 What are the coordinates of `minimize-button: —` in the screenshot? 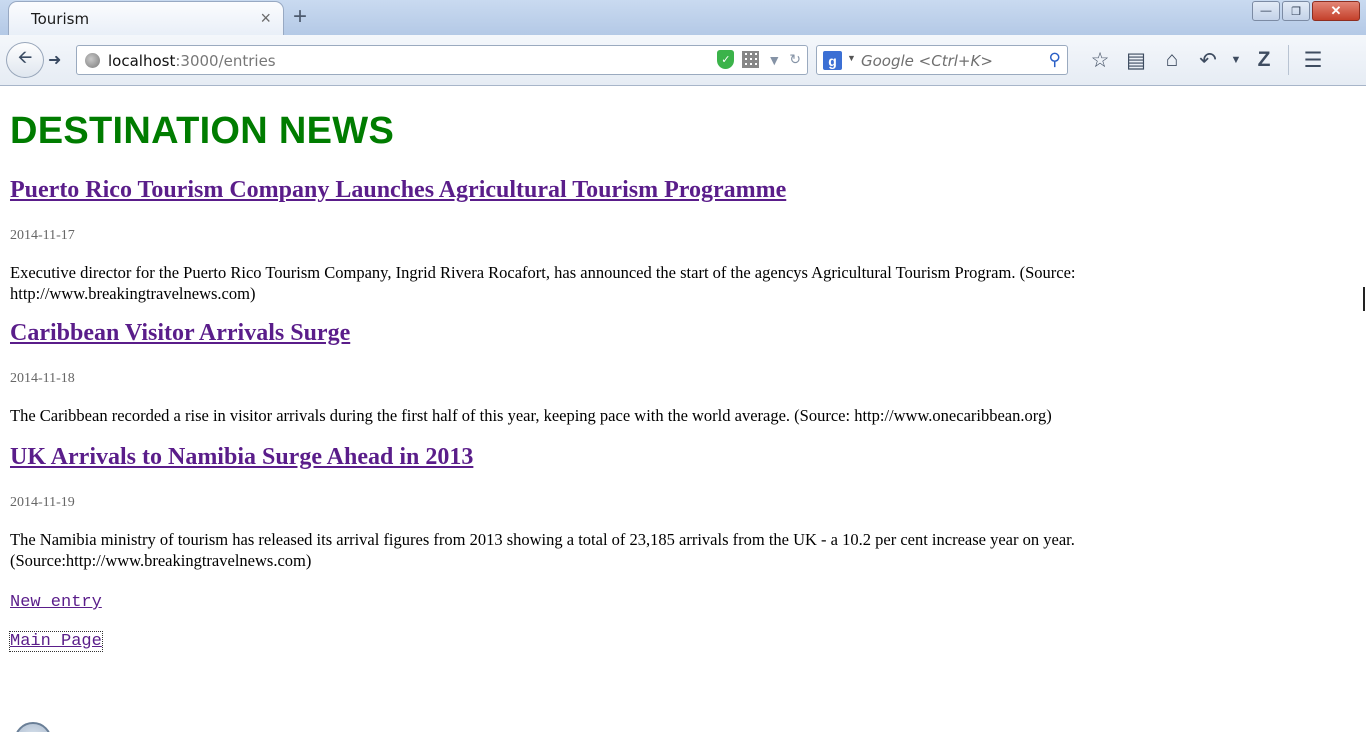 It's located at (1266, 11).